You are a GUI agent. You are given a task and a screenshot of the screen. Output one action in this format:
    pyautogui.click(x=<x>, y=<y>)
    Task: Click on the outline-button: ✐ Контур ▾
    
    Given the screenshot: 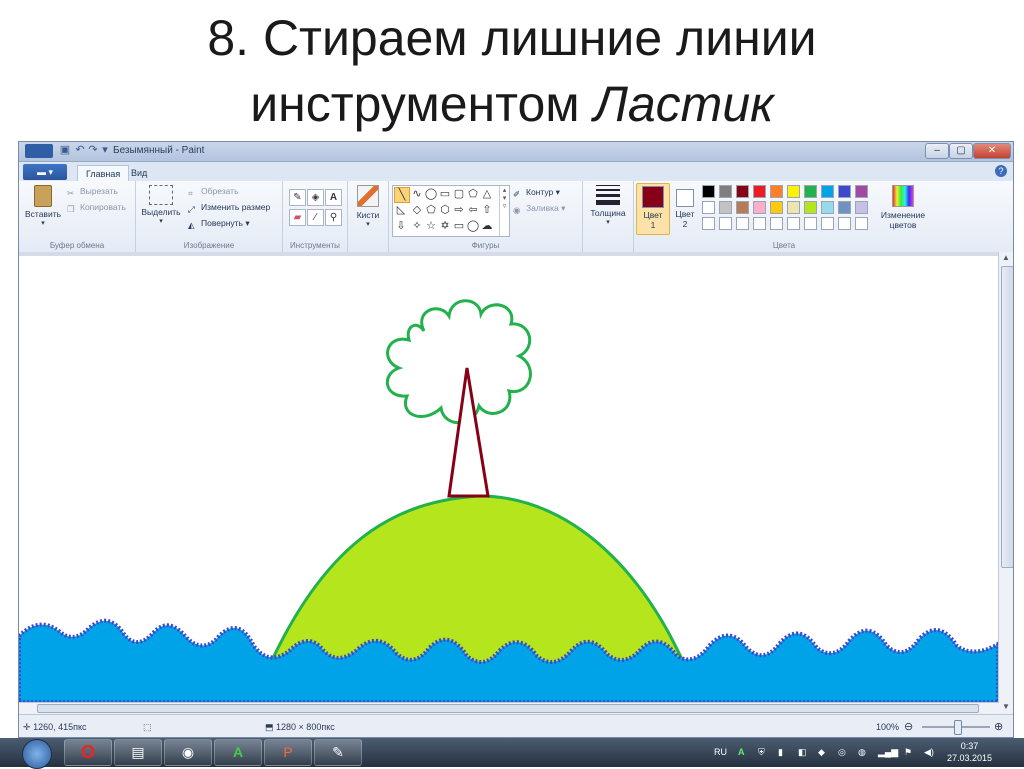 What is the action you would take?
    pyautogui.click(x=536, y=193)
    